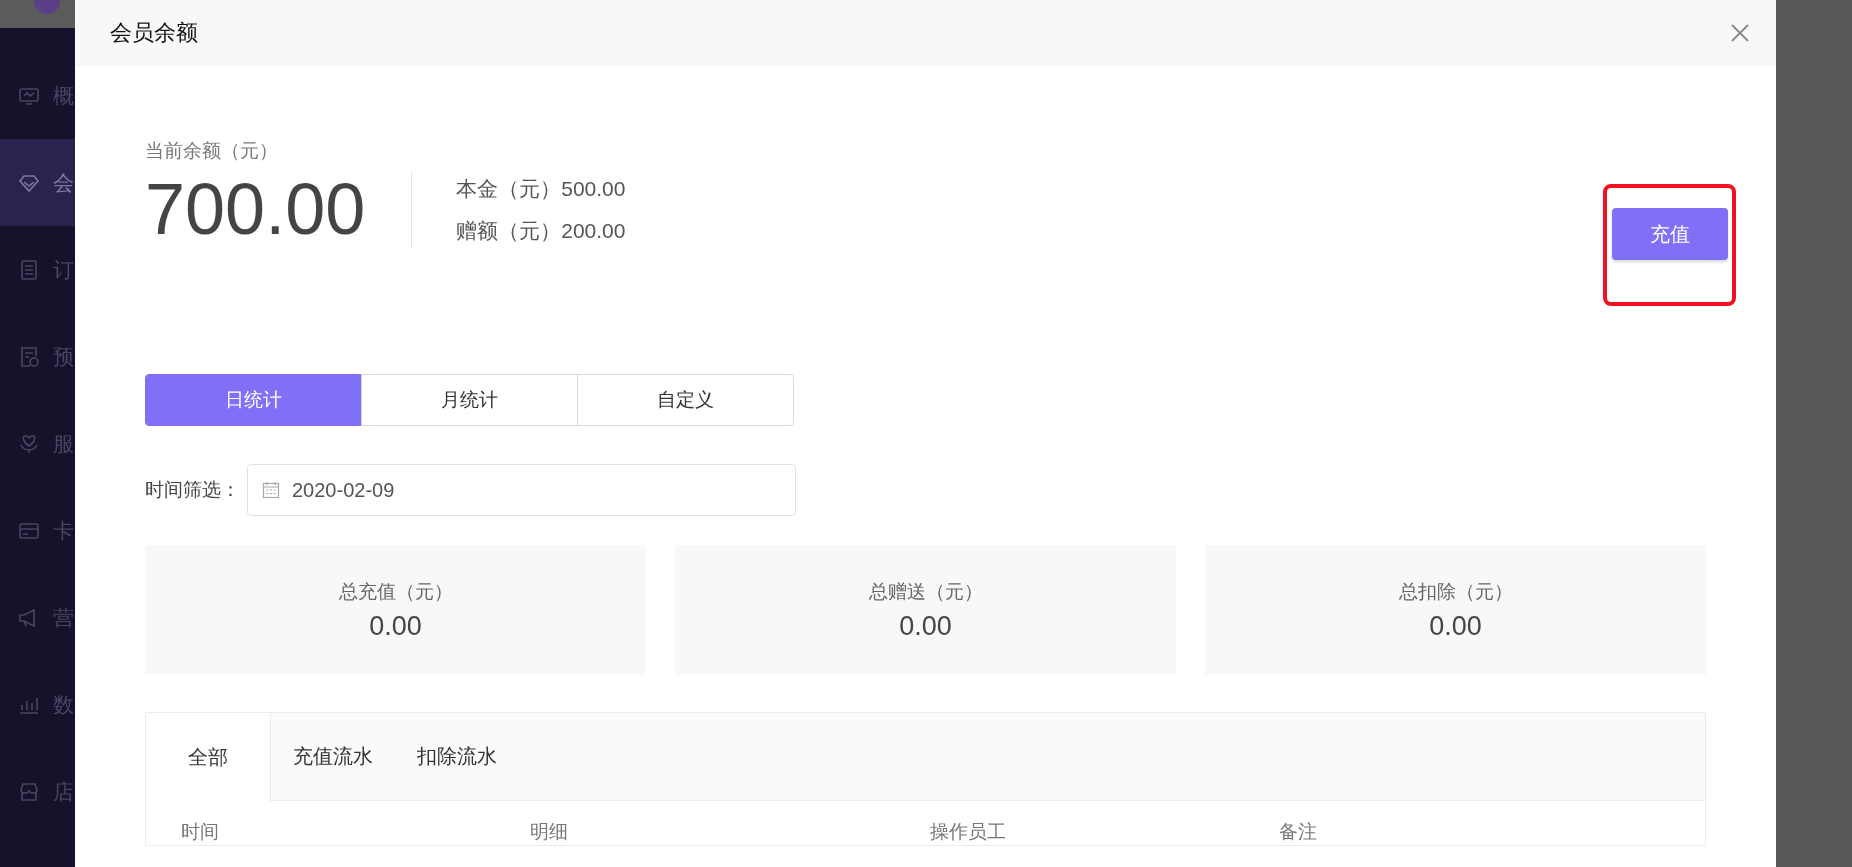 This screenshot has height=867, width=1852. I want to click on period-tab: 月统计, so click(469, 400).